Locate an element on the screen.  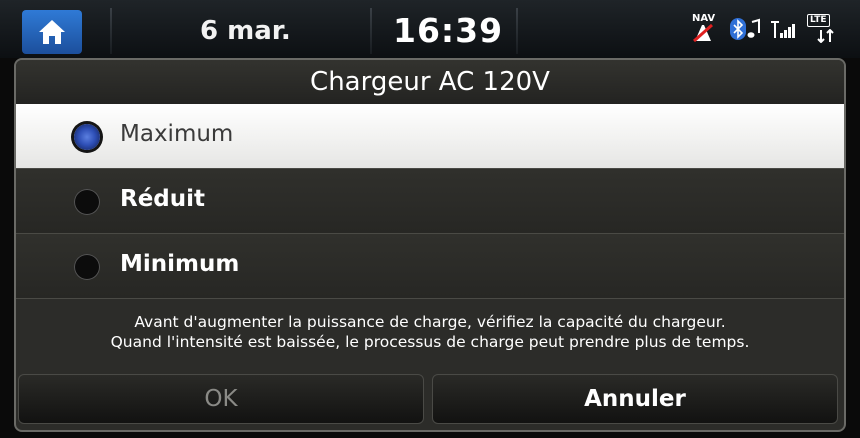
cancel-button: Annuler is located at coordinates (635, 399).